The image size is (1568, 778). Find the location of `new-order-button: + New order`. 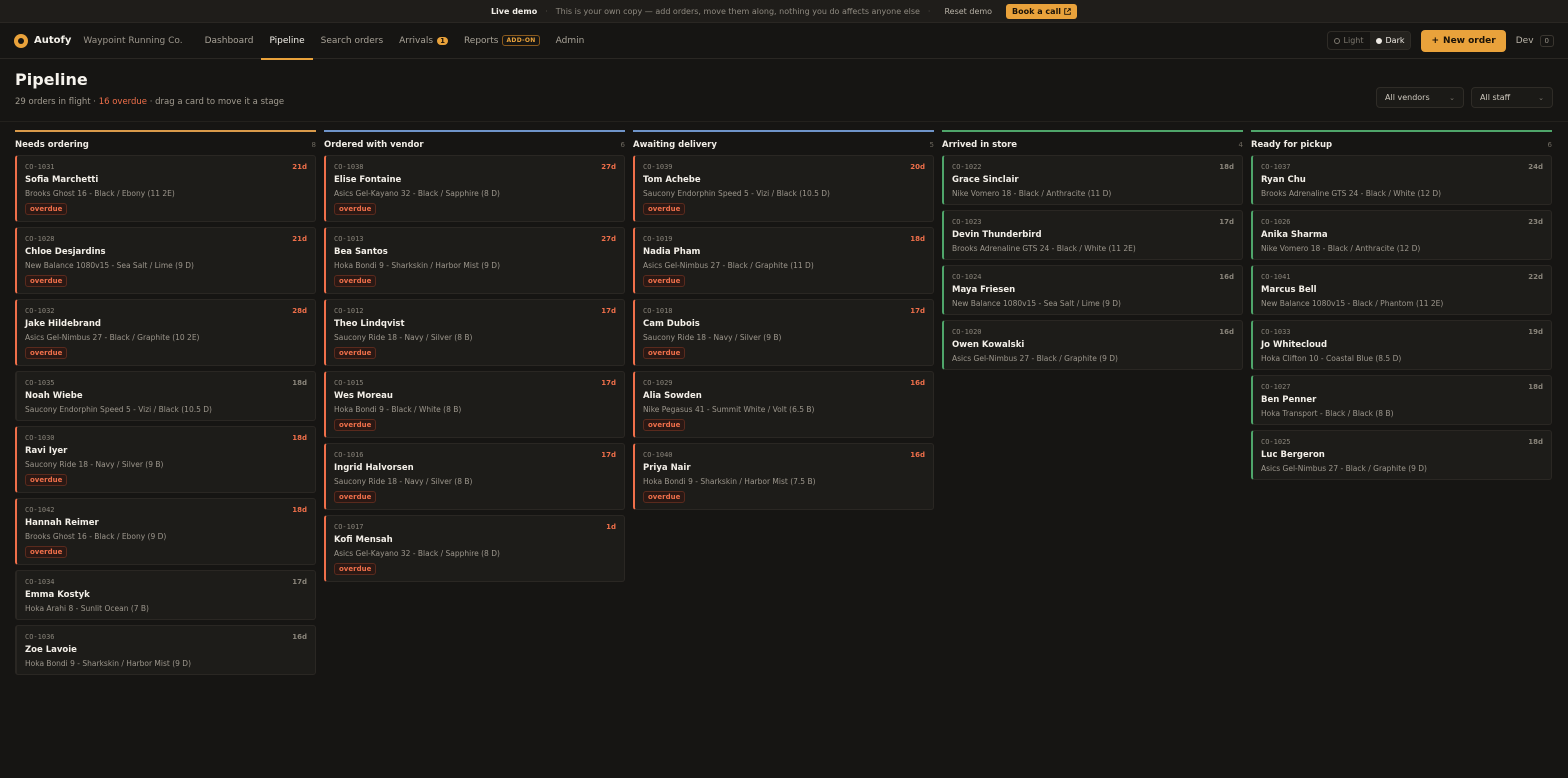

new-order-button: + New order is located at coordinates (1463, 40).